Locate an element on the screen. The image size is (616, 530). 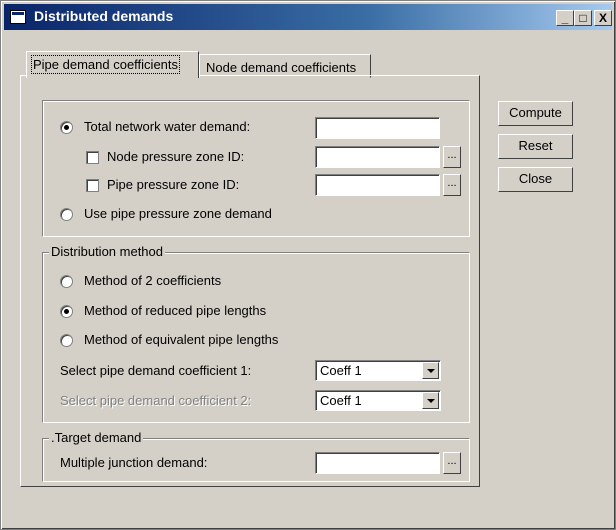
total-demand-radio is located at coordinates (66, 127).